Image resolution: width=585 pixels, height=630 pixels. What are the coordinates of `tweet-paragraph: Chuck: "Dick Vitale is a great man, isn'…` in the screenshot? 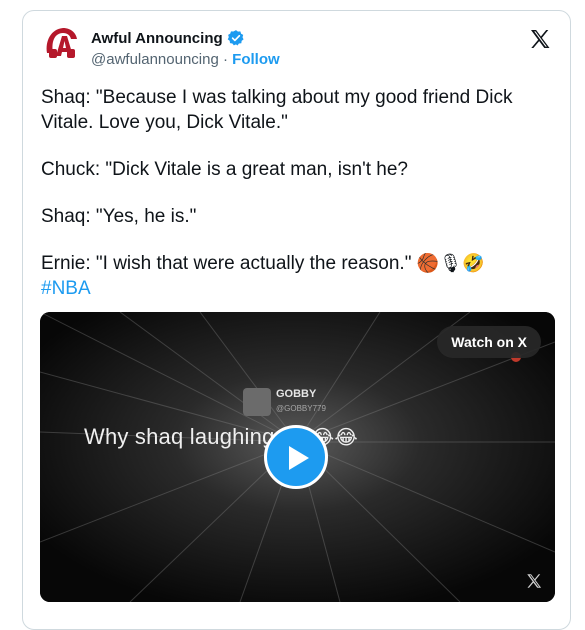 It's located at (224, 169).